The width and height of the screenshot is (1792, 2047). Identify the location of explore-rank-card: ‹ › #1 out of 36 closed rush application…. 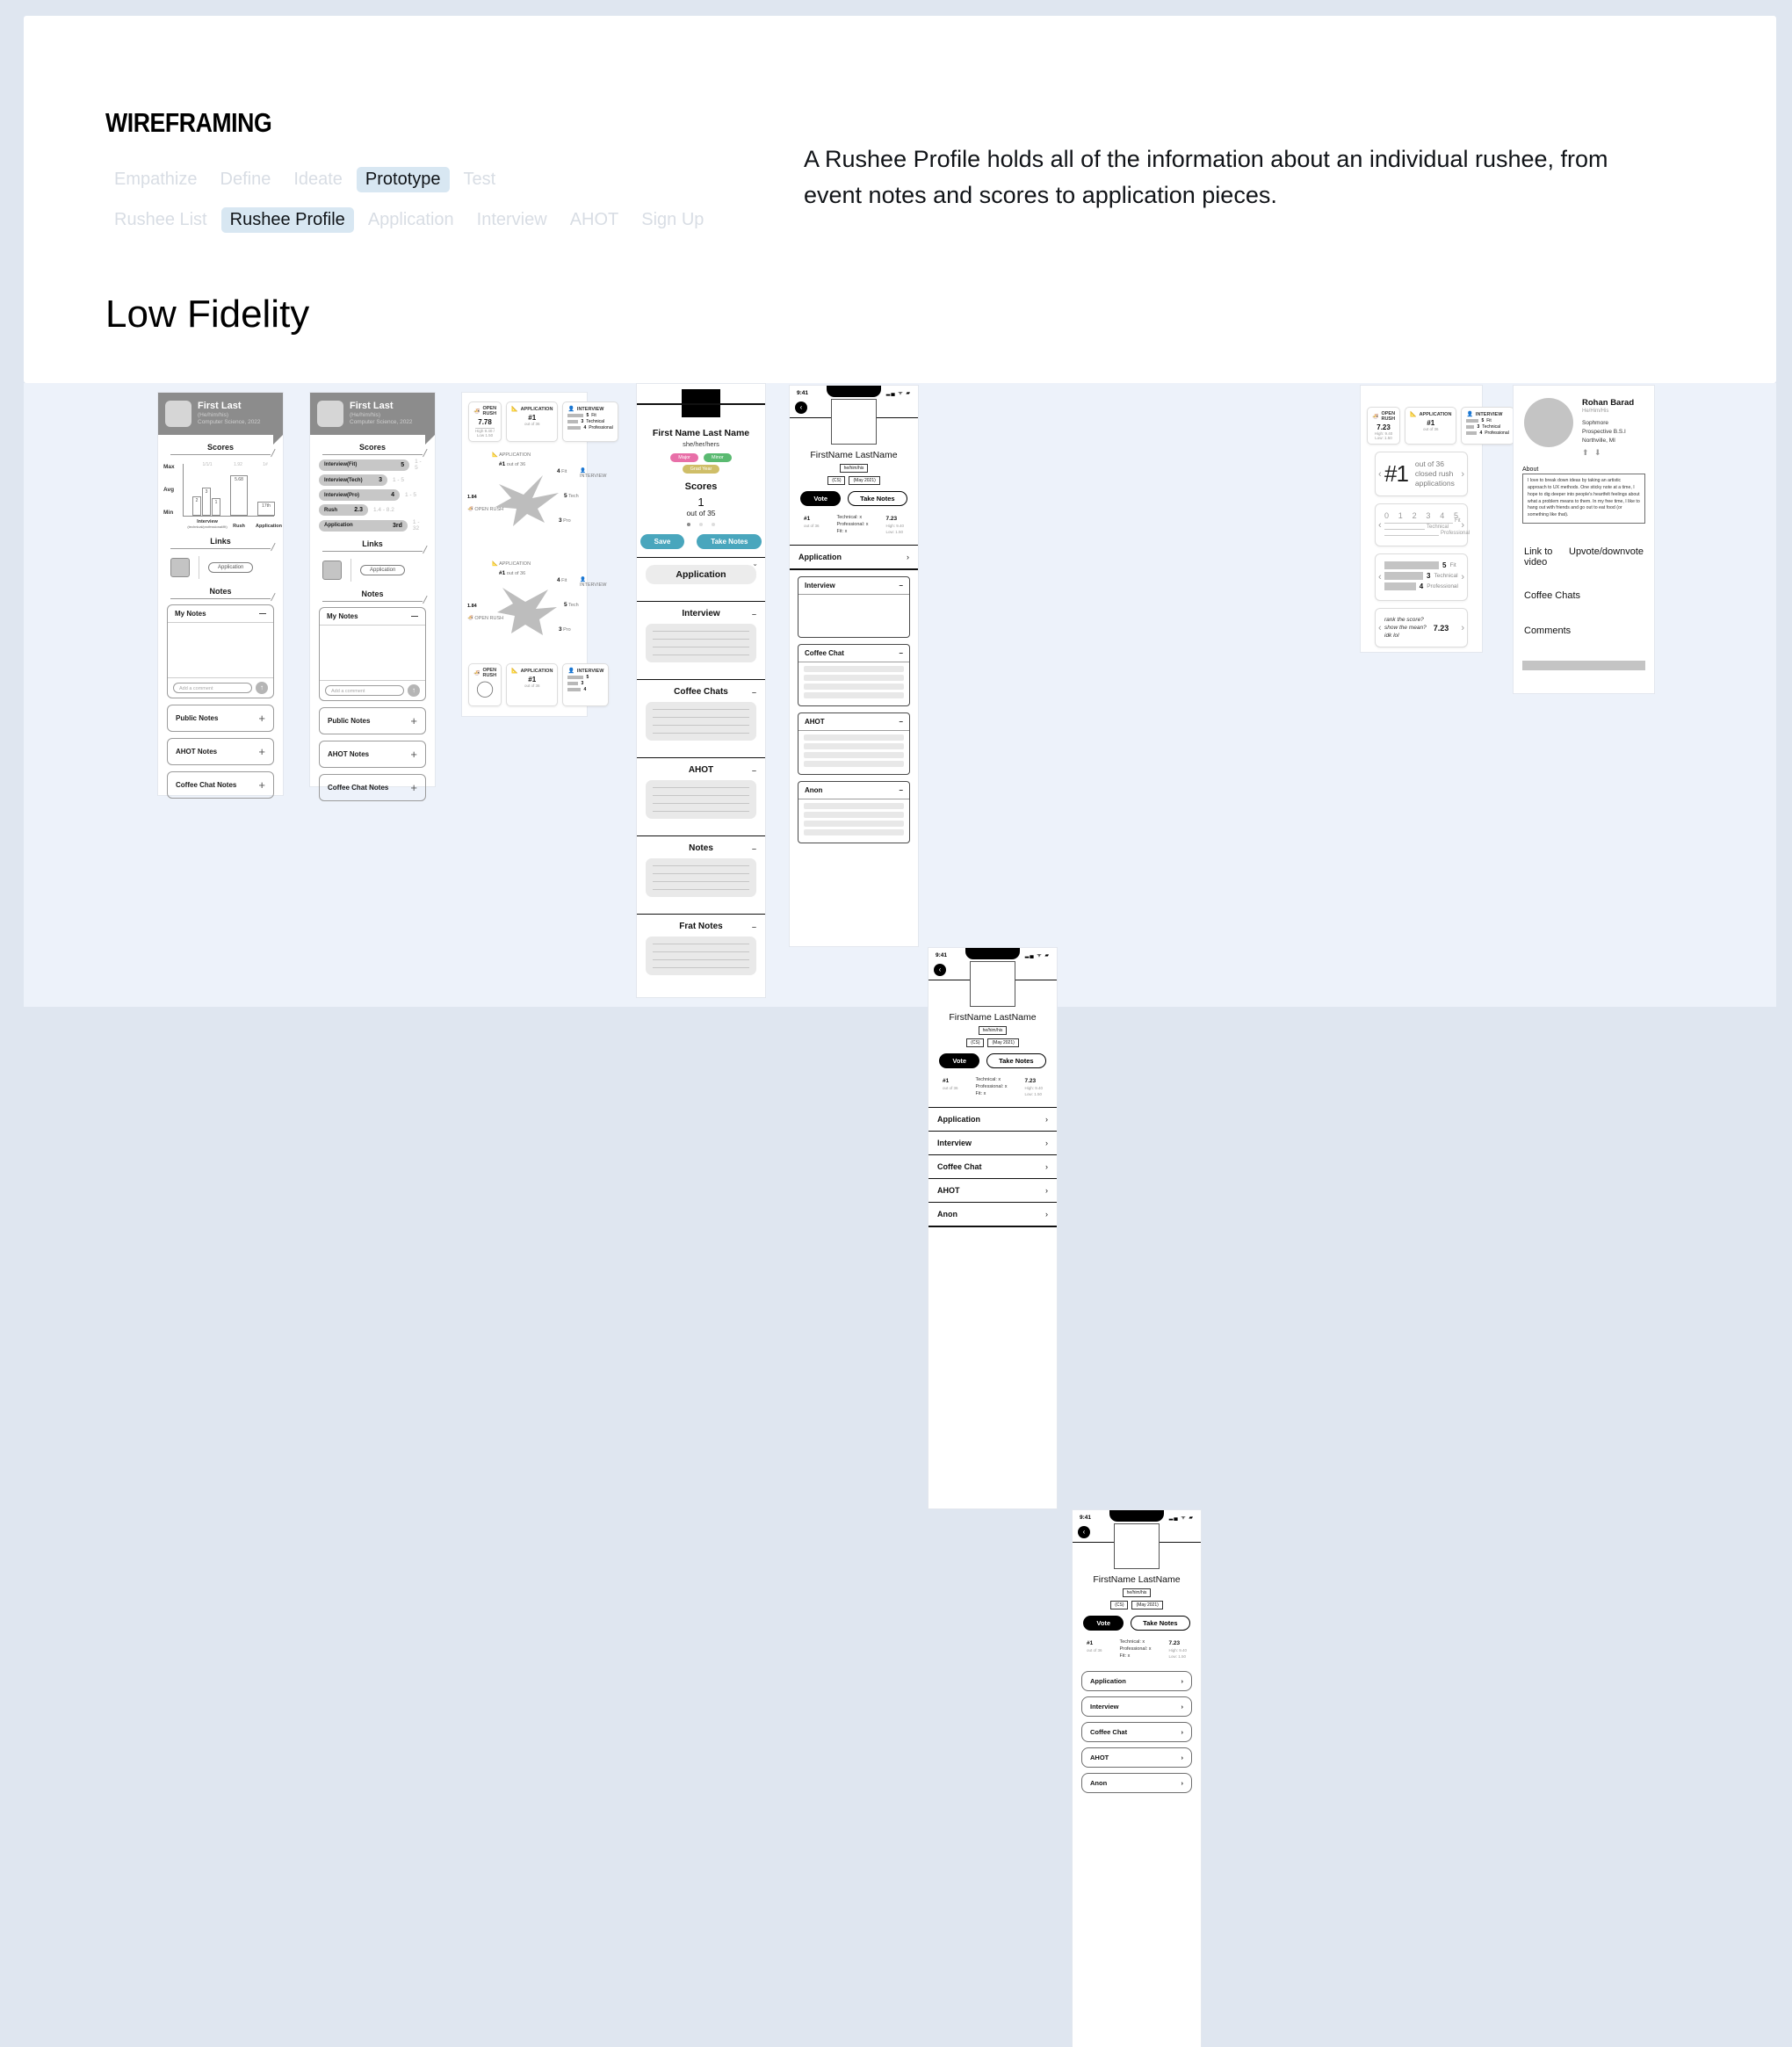
(1421, 474).